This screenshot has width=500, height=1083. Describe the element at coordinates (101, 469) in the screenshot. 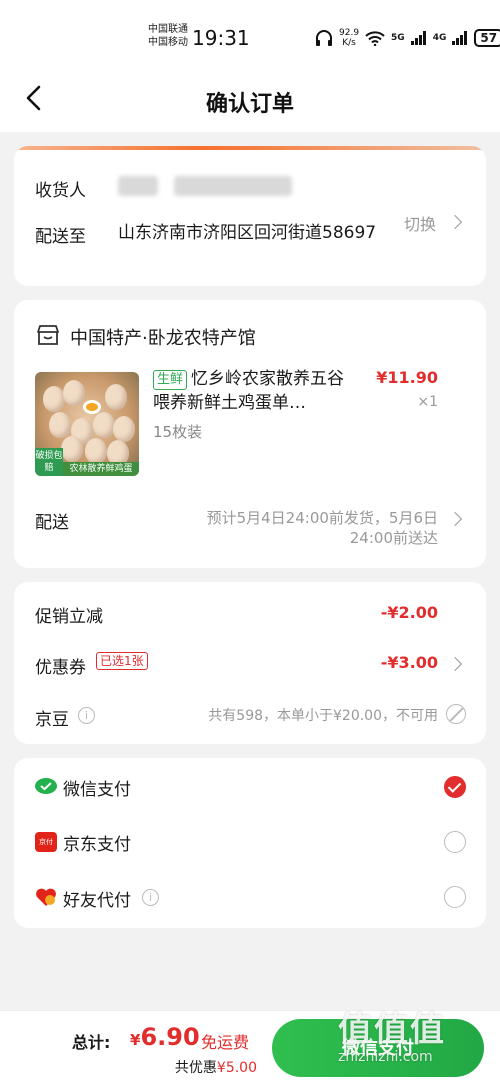

I see `product-banner: 农林散养鲜鸡蛋` at that location.